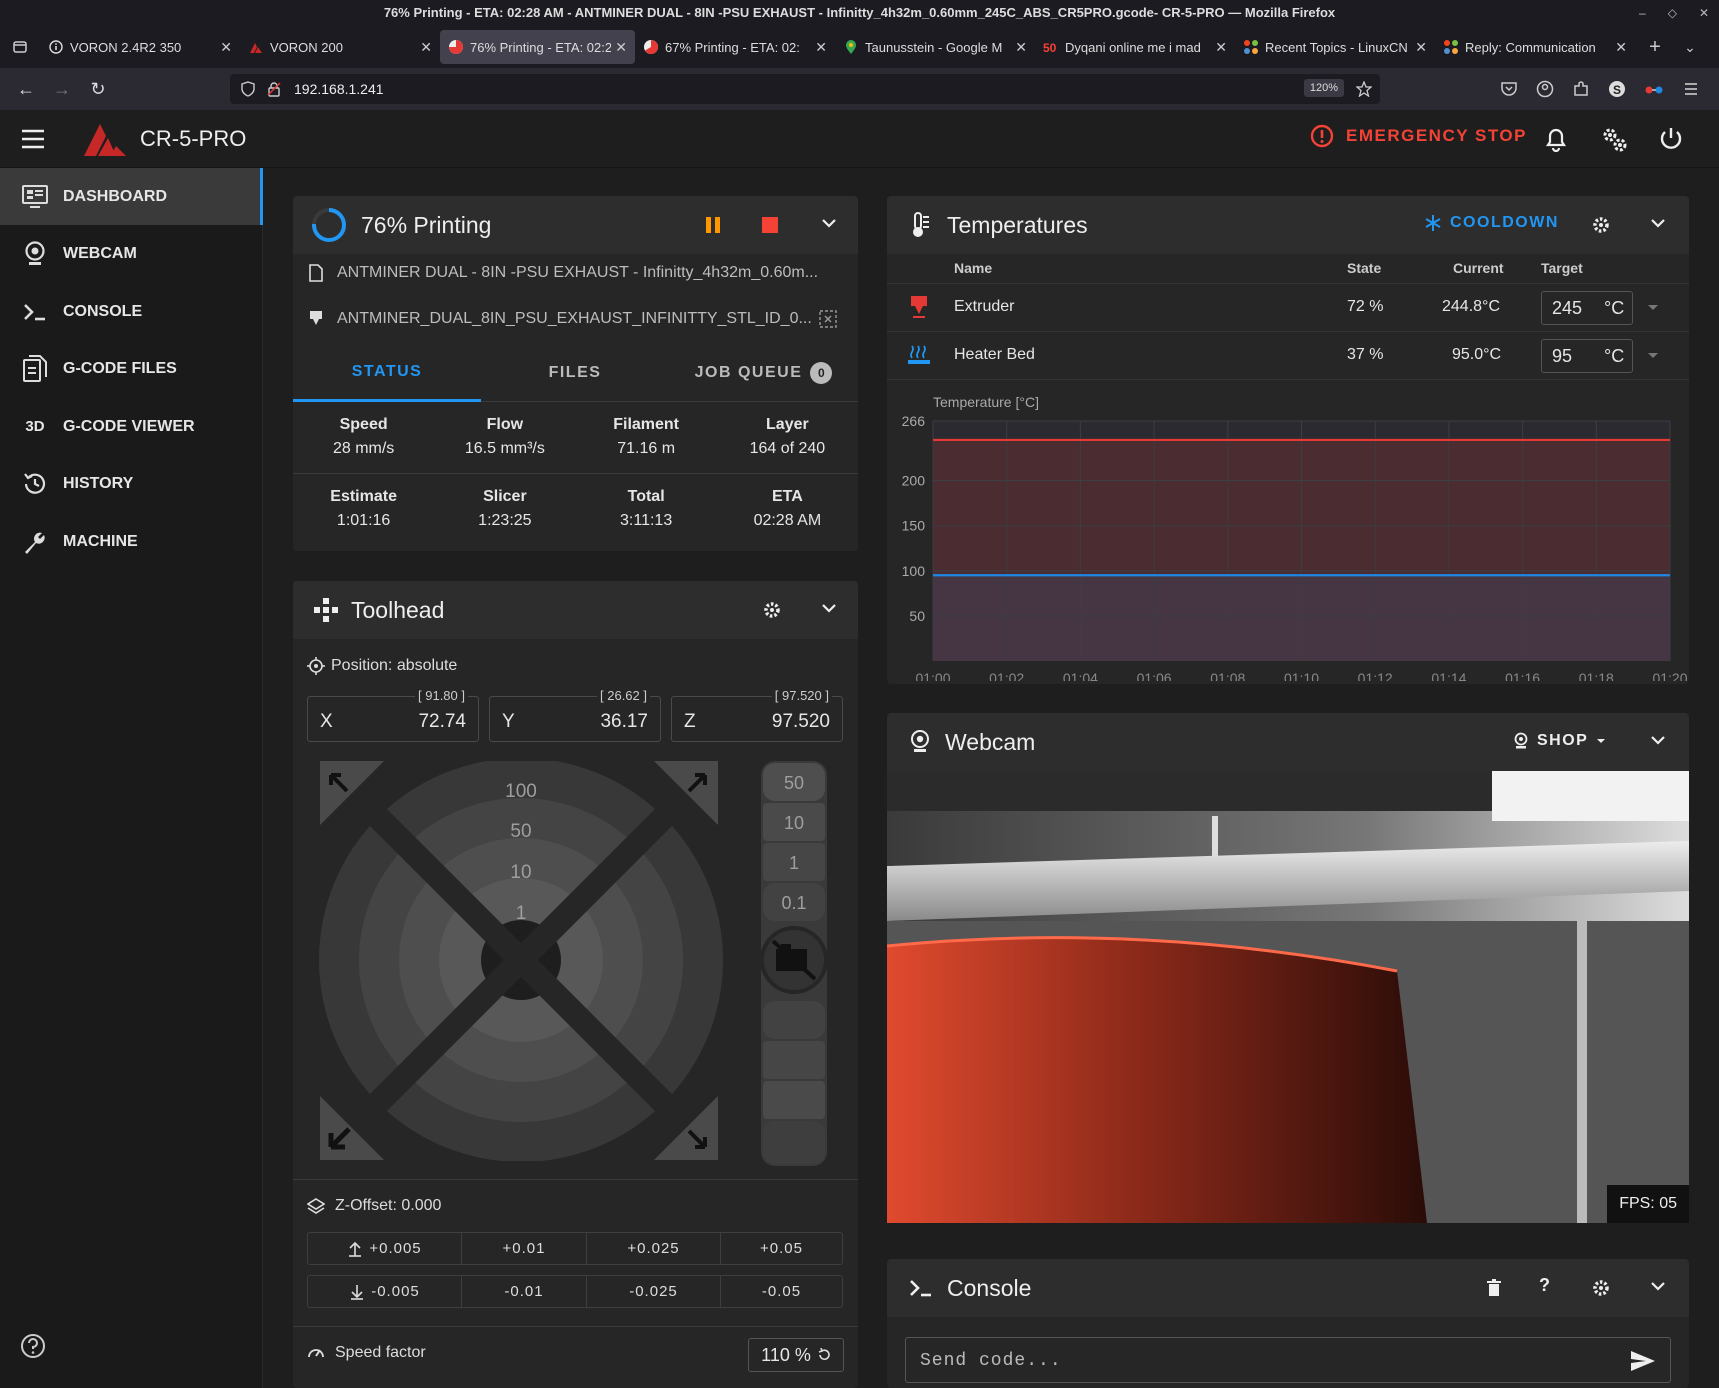 This screenshot has height=1388, width=1719. Describe the element at coordinates (352, 1128) in the screenshot. I see `home-all-button` at that location.